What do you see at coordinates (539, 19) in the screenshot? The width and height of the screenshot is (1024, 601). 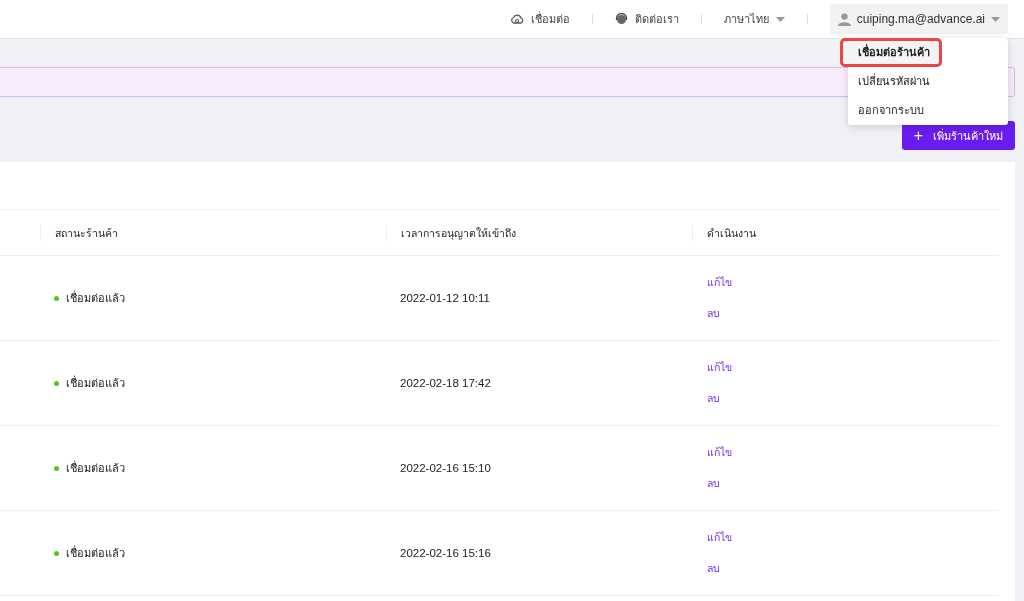 I see `header-link: เชื่อมต่อ` at bounding box center [539, 19].